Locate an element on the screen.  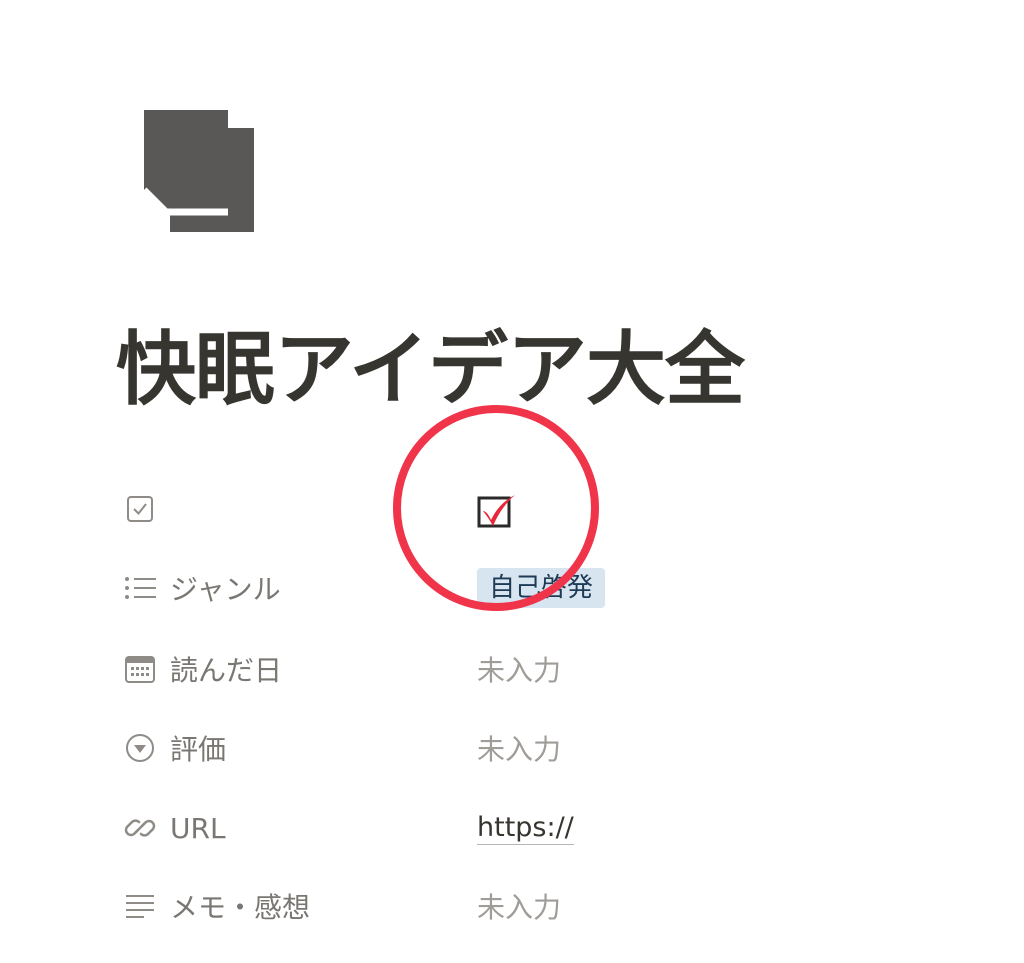
genre-value: 自己啓発 is located at coordinates (541, 588).